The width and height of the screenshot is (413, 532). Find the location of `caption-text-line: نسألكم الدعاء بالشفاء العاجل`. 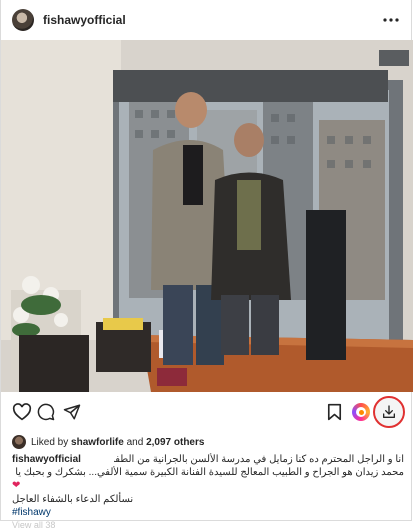

caption-text-line: نسألكم الدعاء بالشفاء العاجل is located at coordinates (73, 499).